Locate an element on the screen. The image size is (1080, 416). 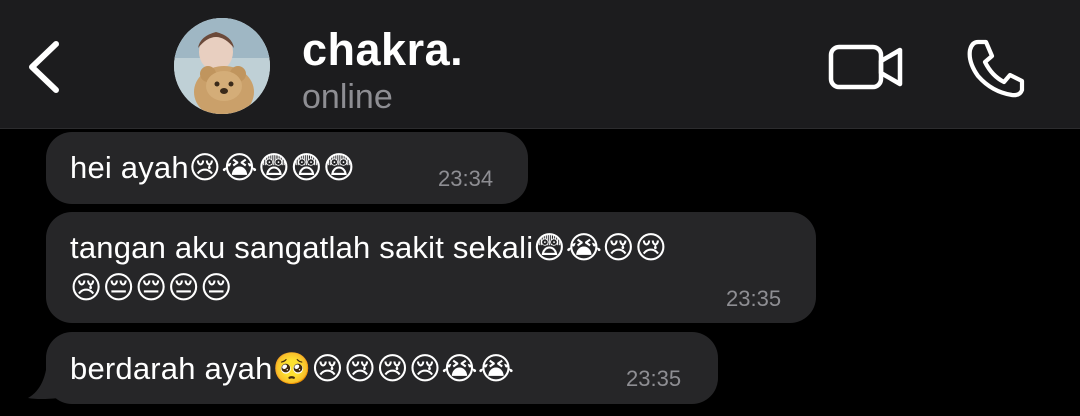
message-bubble: hei ayah😢😭😨😨😨 23:34 is located at coordinates (287, 168).